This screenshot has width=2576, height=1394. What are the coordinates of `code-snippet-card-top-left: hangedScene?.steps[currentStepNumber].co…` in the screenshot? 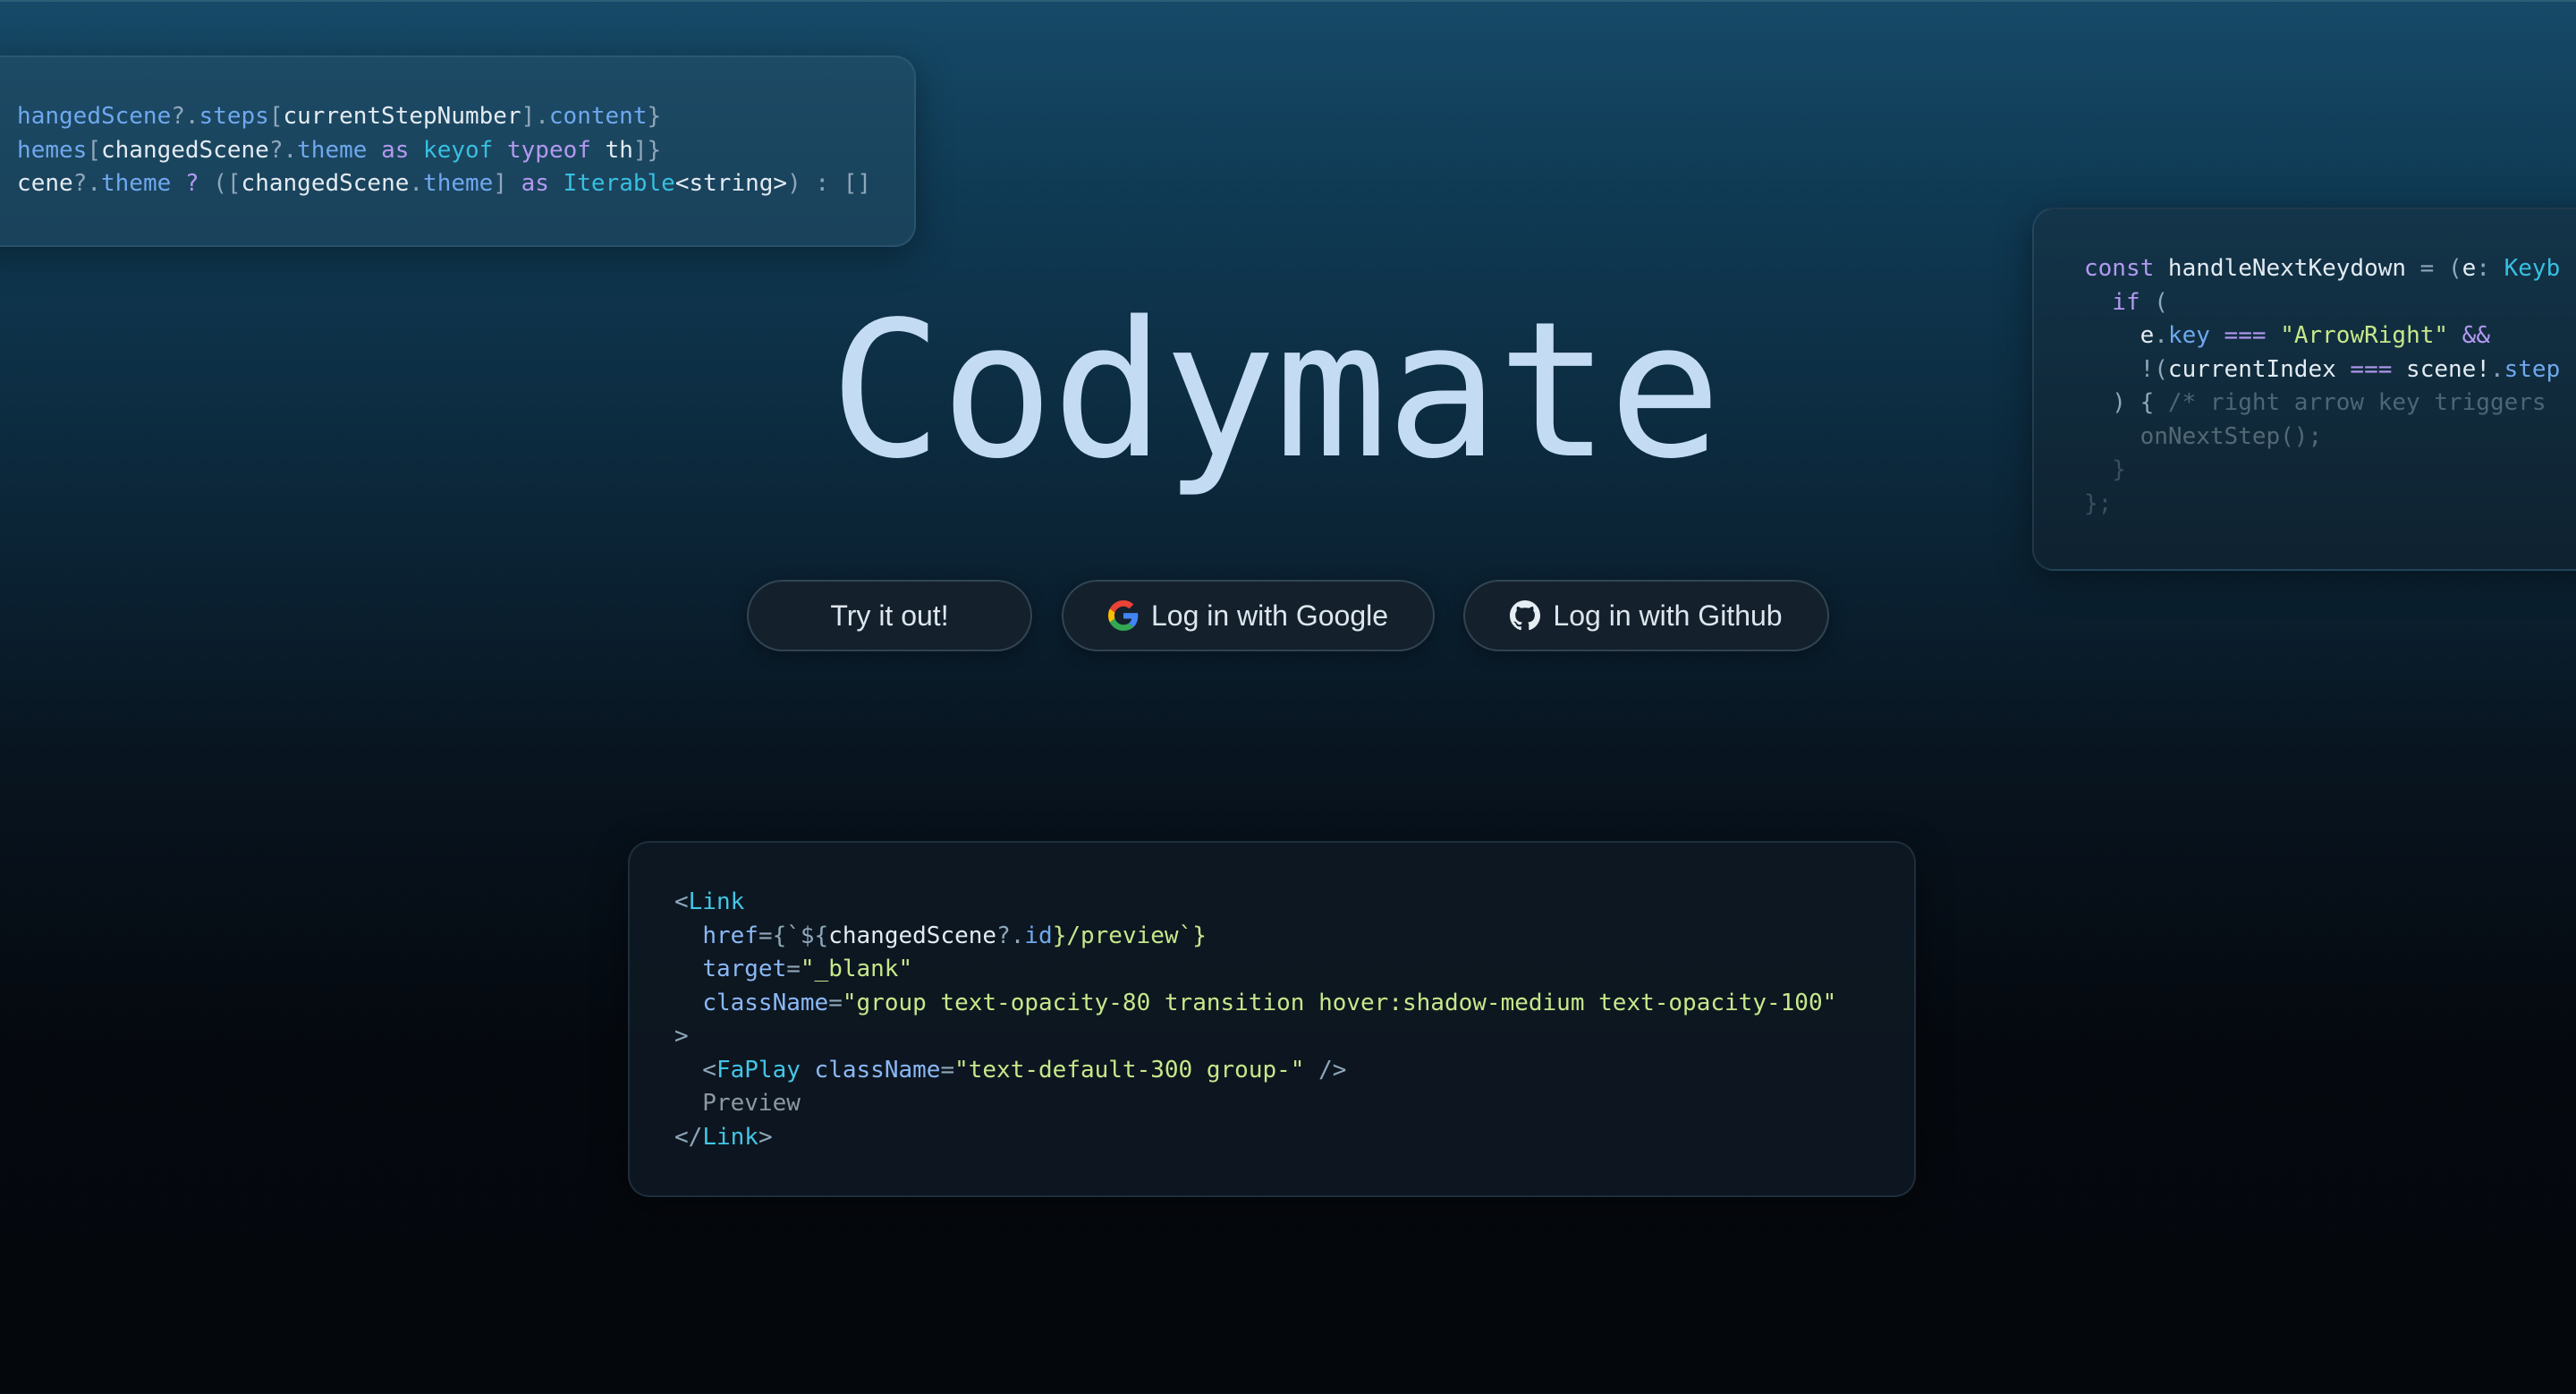 It's located at (458, 151).